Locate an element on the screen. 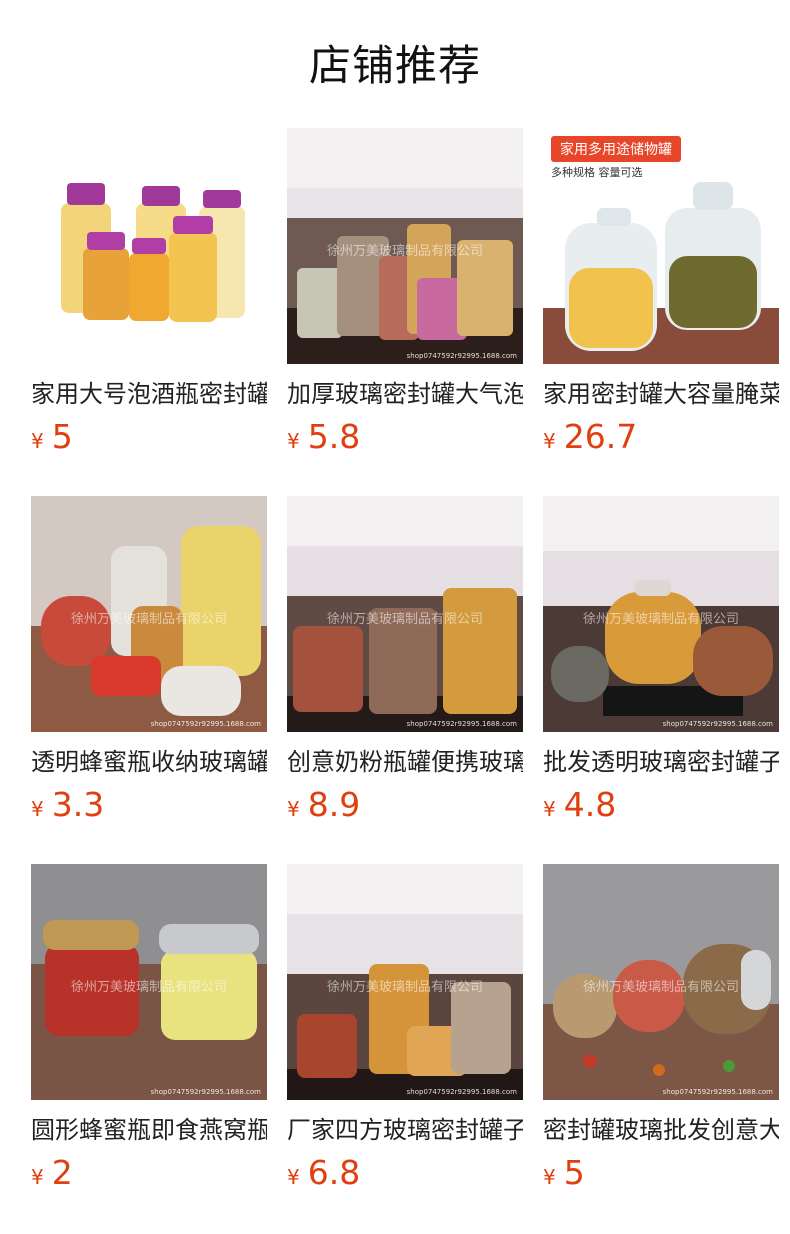 This screenshot has width=790, height=1234. product-image: 家用多用途储物罐 多种规格 容量可选 is located at coordinates (661, 246).